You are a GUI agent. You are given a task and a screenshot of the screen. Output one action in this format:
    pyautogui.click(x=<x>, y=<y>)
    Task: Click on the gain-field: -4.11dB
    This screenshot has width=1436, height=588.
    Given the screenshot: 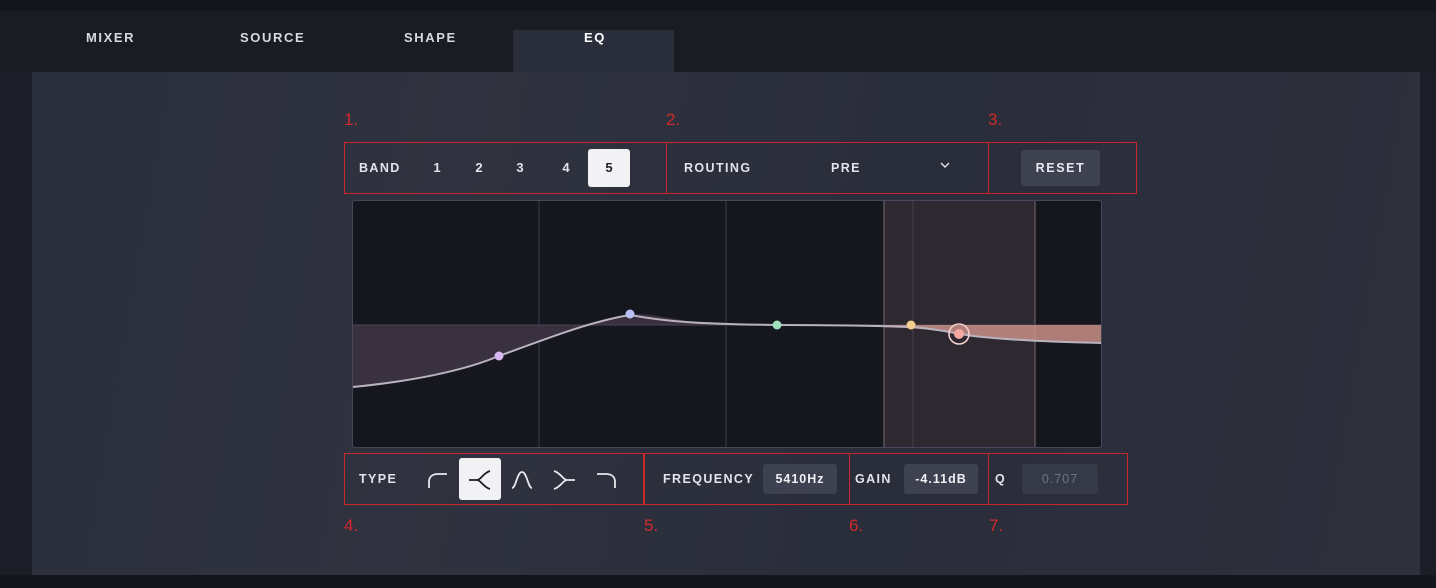 What is the action you would take?
    pyautogui.click(x=941, y=479)
    